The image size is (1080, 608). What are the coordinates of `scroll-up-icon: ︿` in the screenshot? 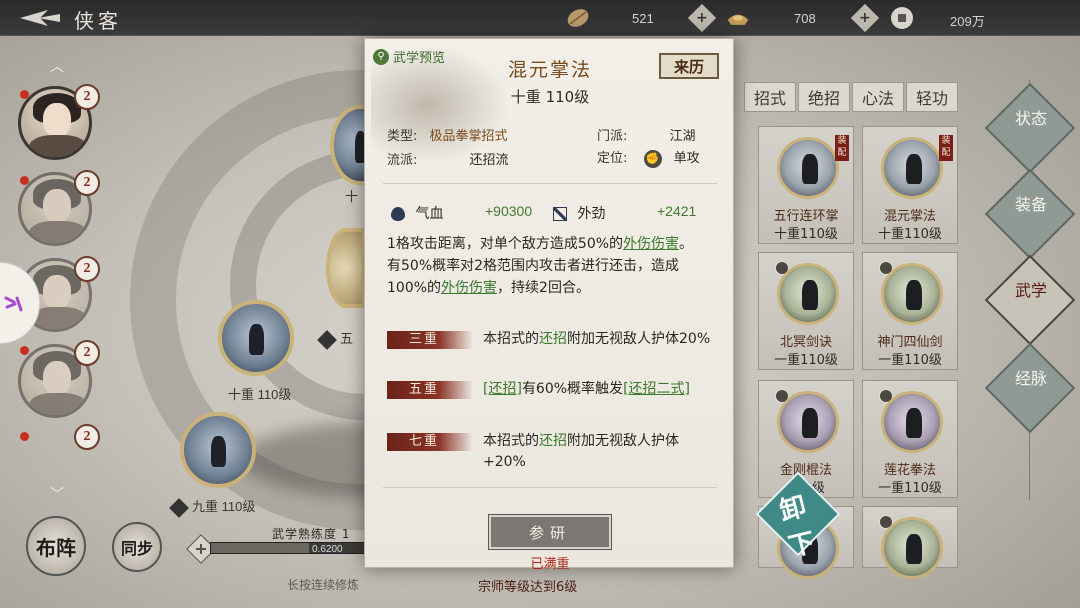 It's located at (57, 65).